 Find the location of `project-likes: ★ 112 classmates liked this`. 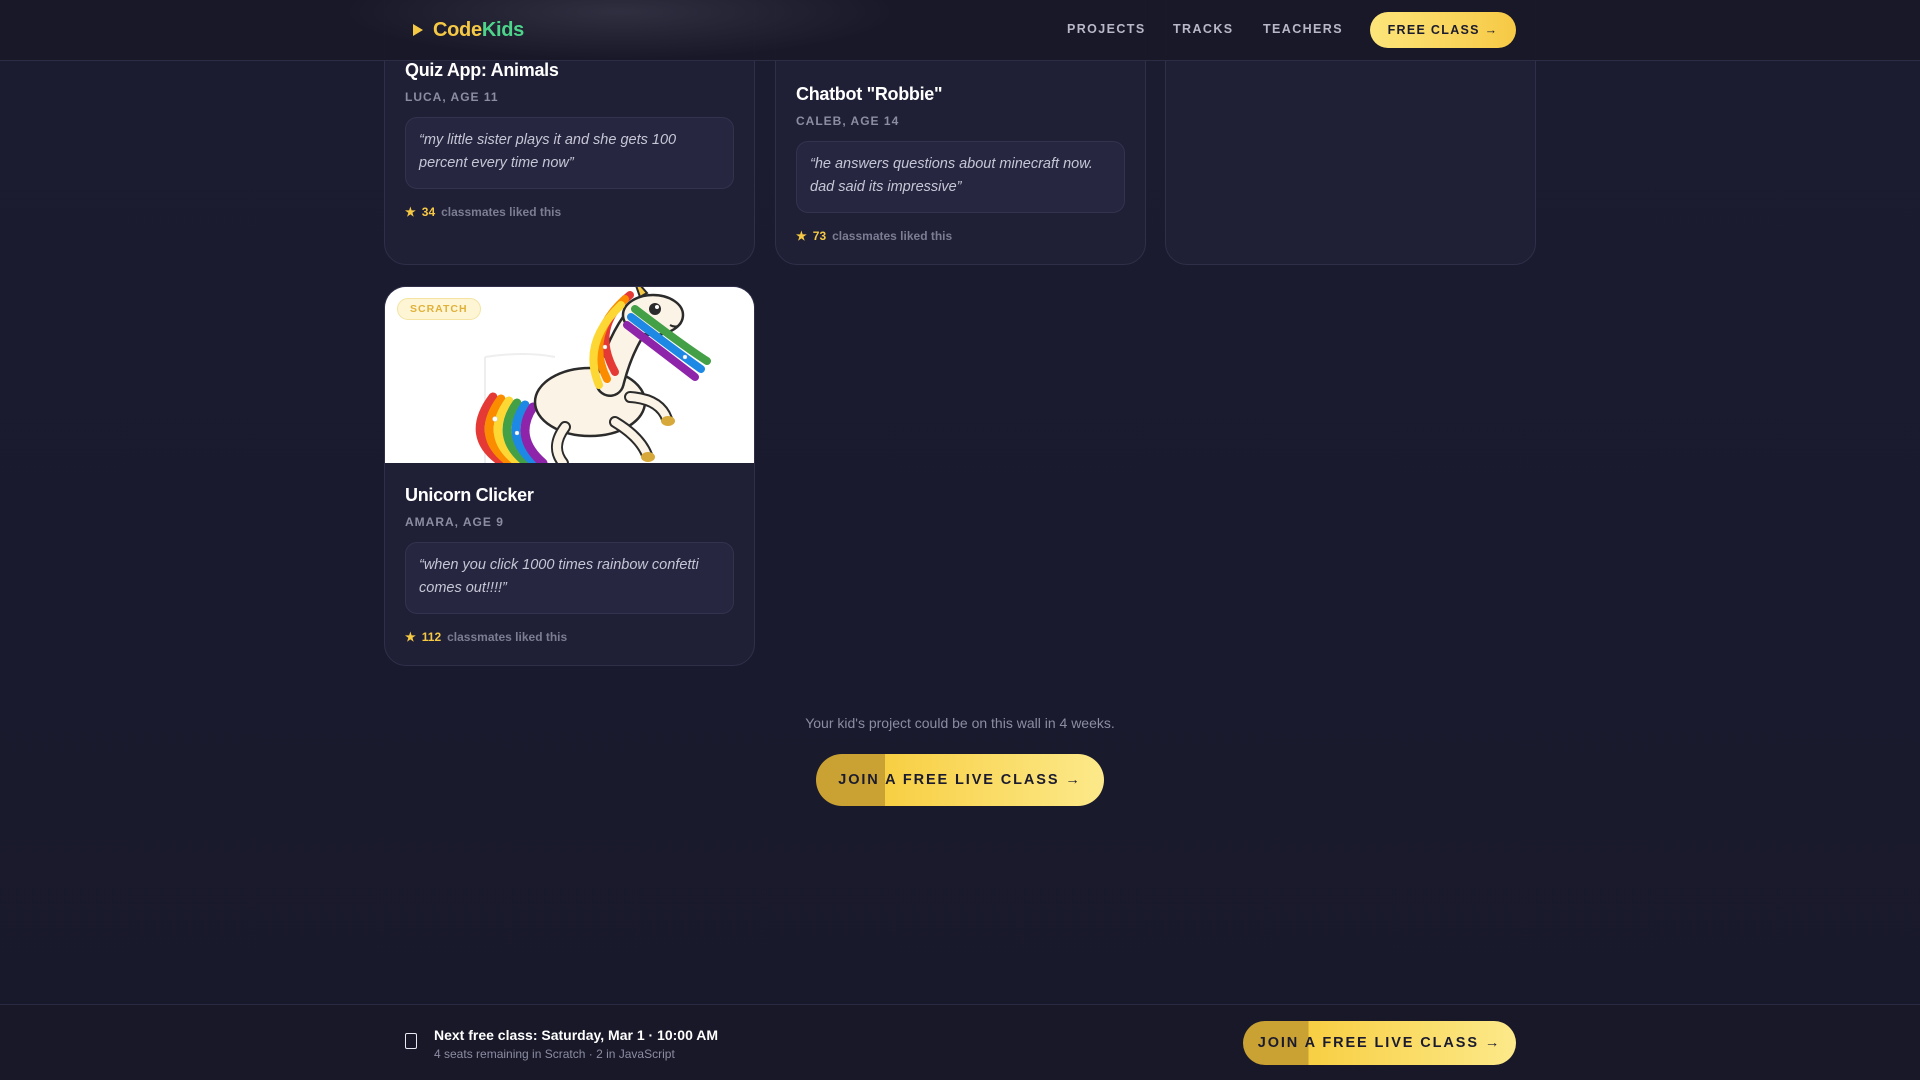

project-likes: ★ 112 classmates liked this is located at coordinates (486, 637).